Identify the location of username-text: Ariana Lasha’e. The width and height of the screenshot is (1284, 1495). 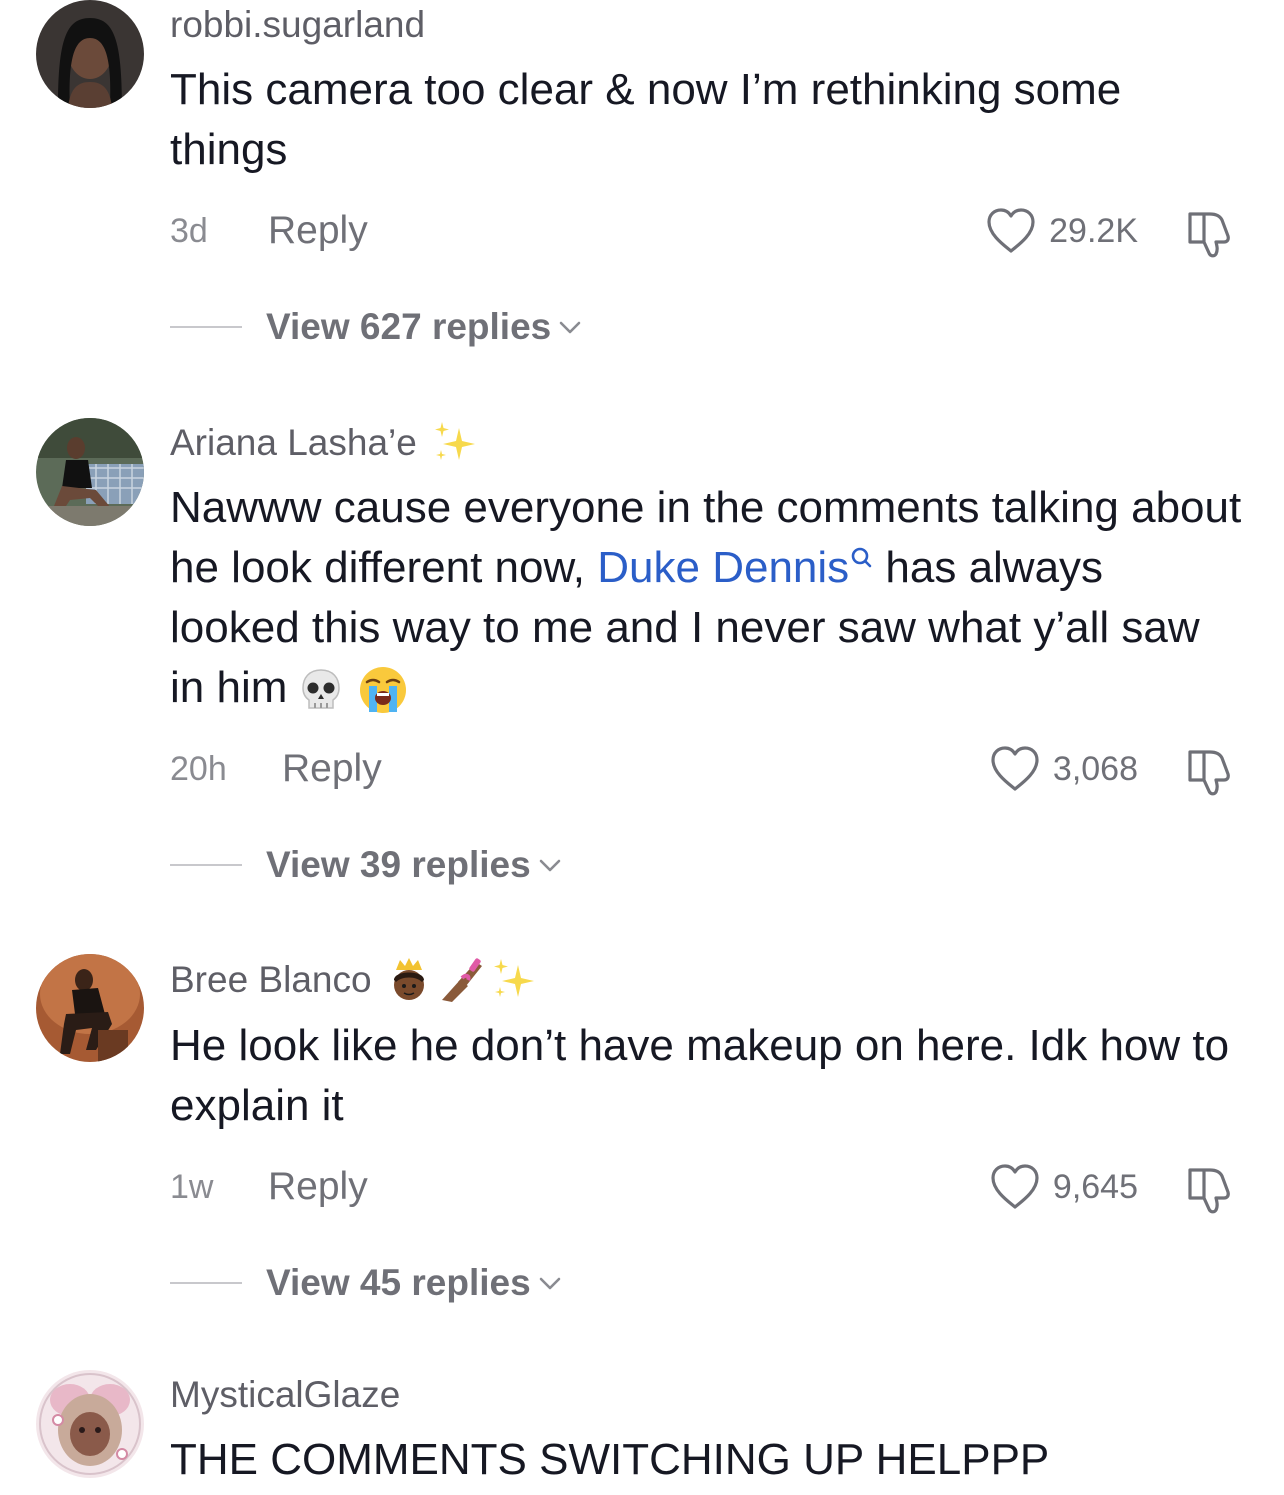
(293, 443).